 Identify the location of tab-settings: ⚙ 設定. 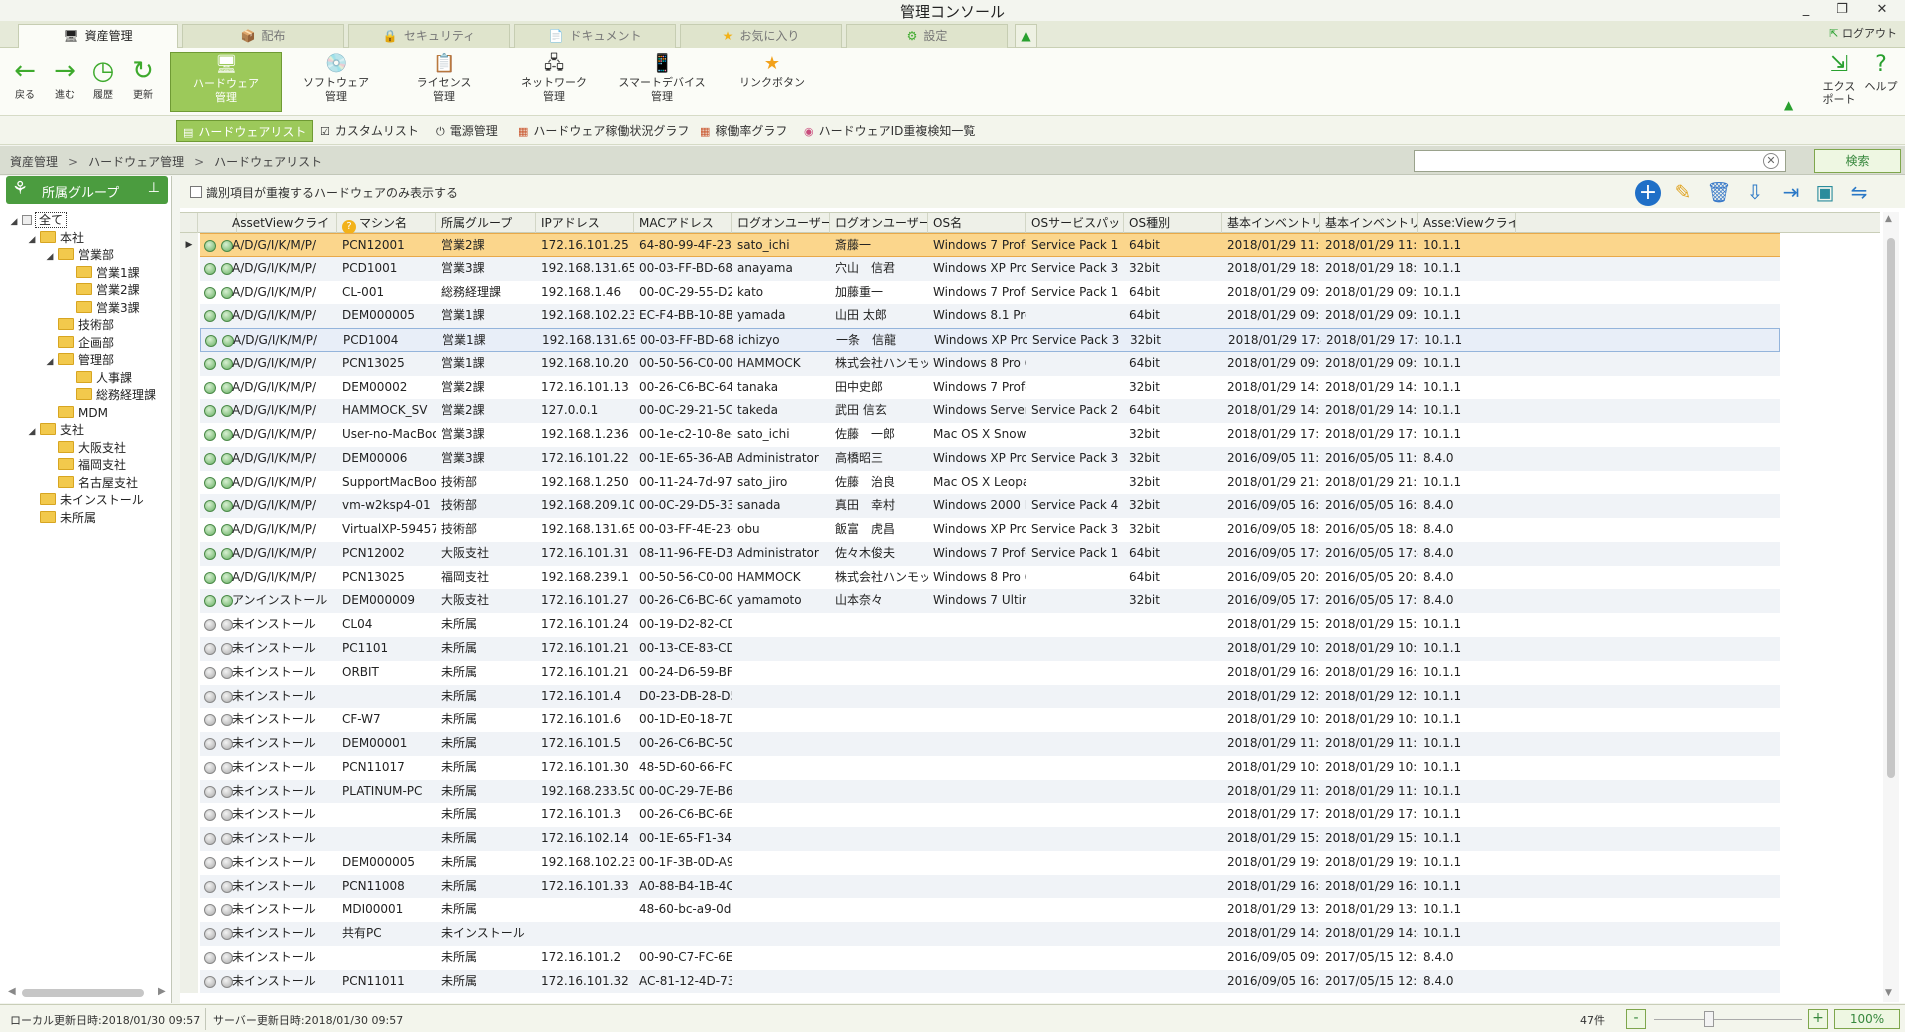
(927, 36).